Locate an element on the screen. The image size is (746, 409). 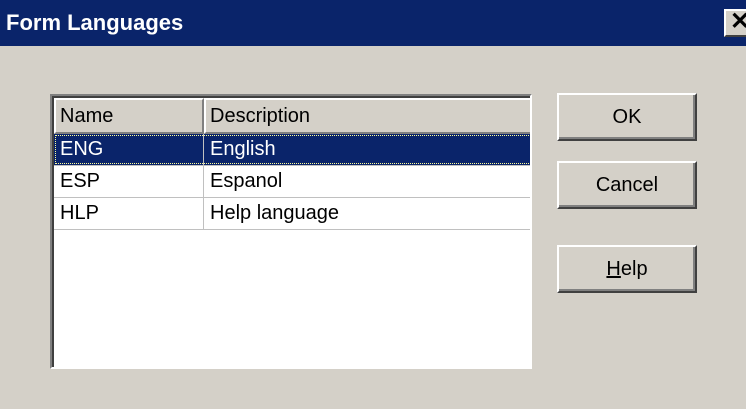
close-icon: ✕ is located at coordinates (738, 21).